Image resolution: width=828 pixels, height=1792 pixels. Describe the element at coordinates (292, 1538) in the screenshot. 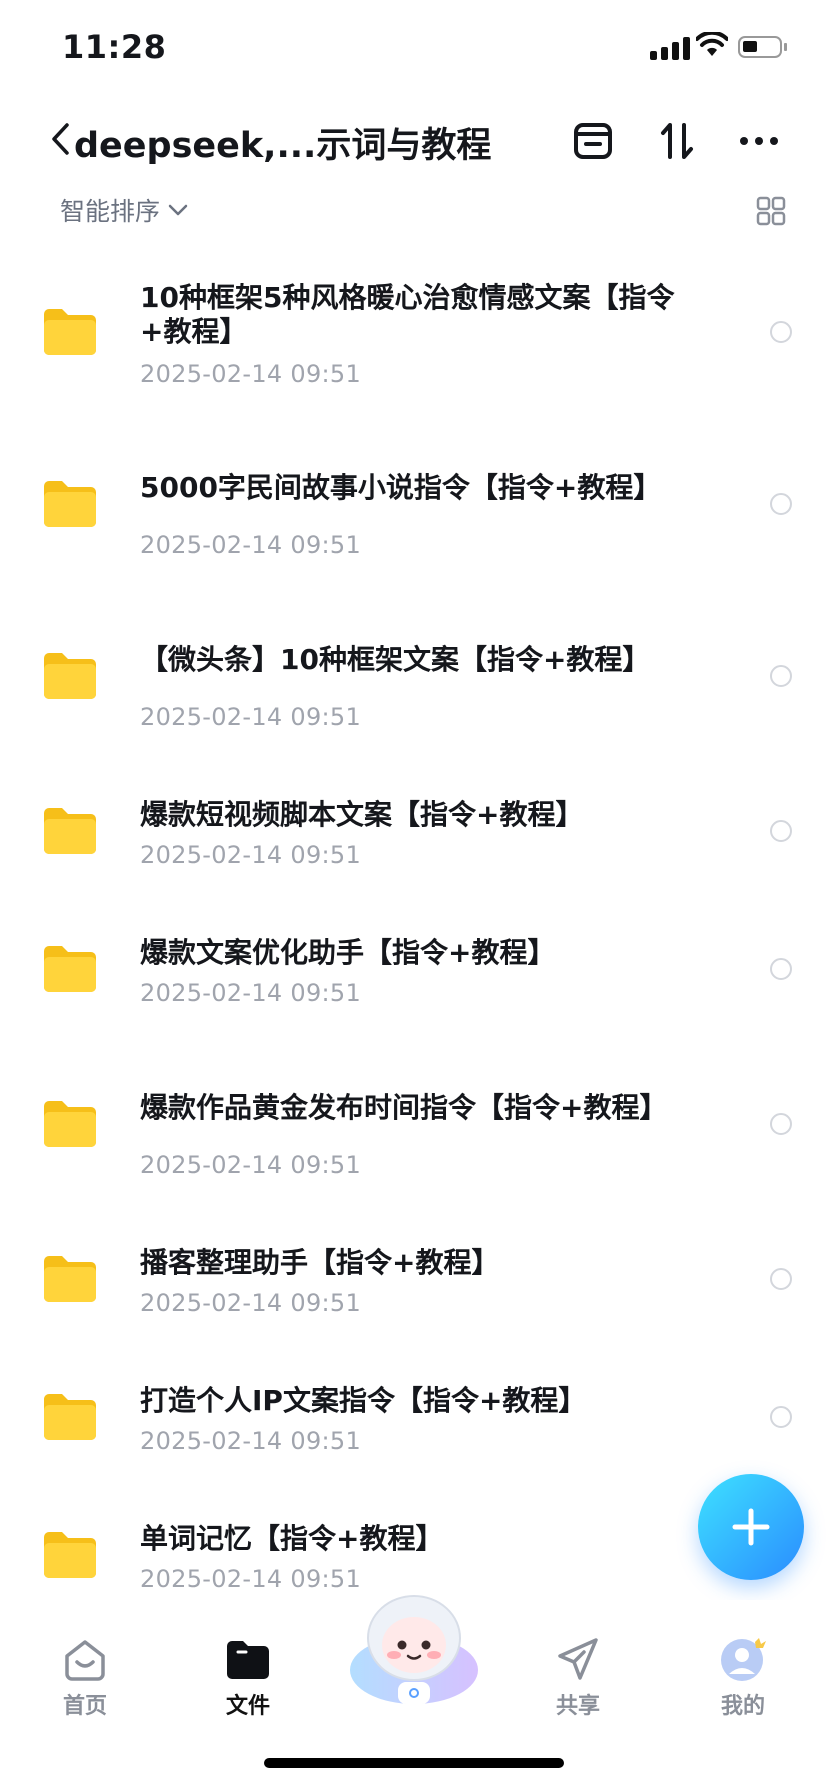

I see `file-name: 单词记忆【指令+教程】` at that location.